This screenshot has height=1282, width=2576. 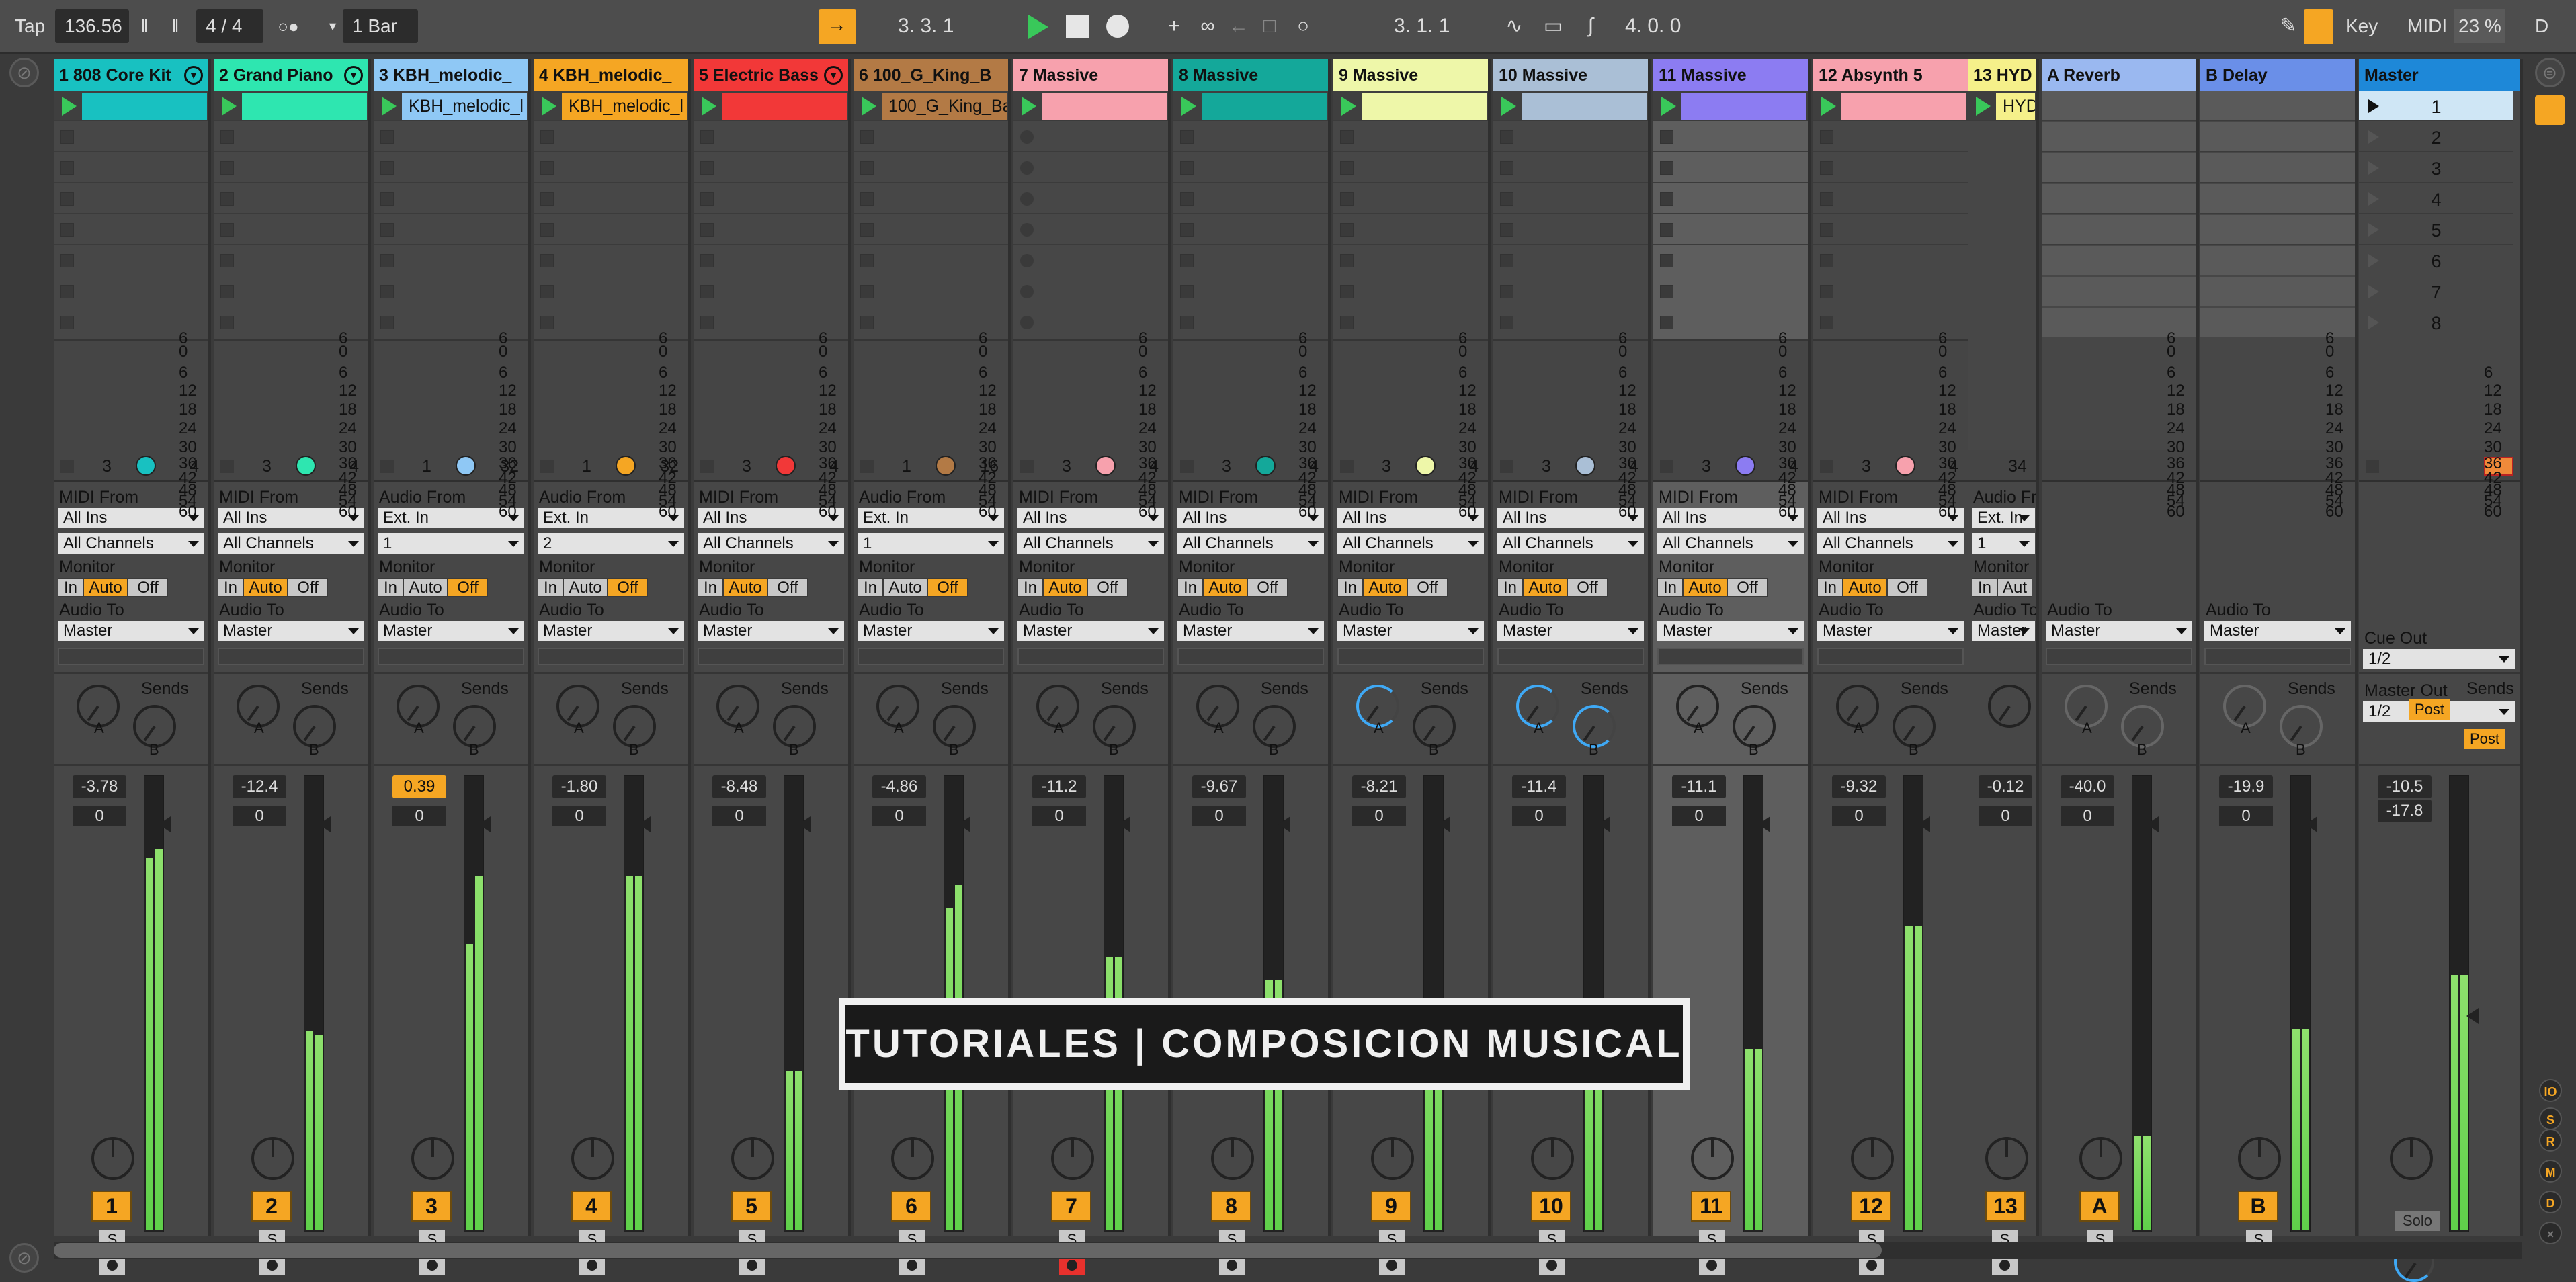 I want to click on scene-row: 1, so click(x=2436, y=106).